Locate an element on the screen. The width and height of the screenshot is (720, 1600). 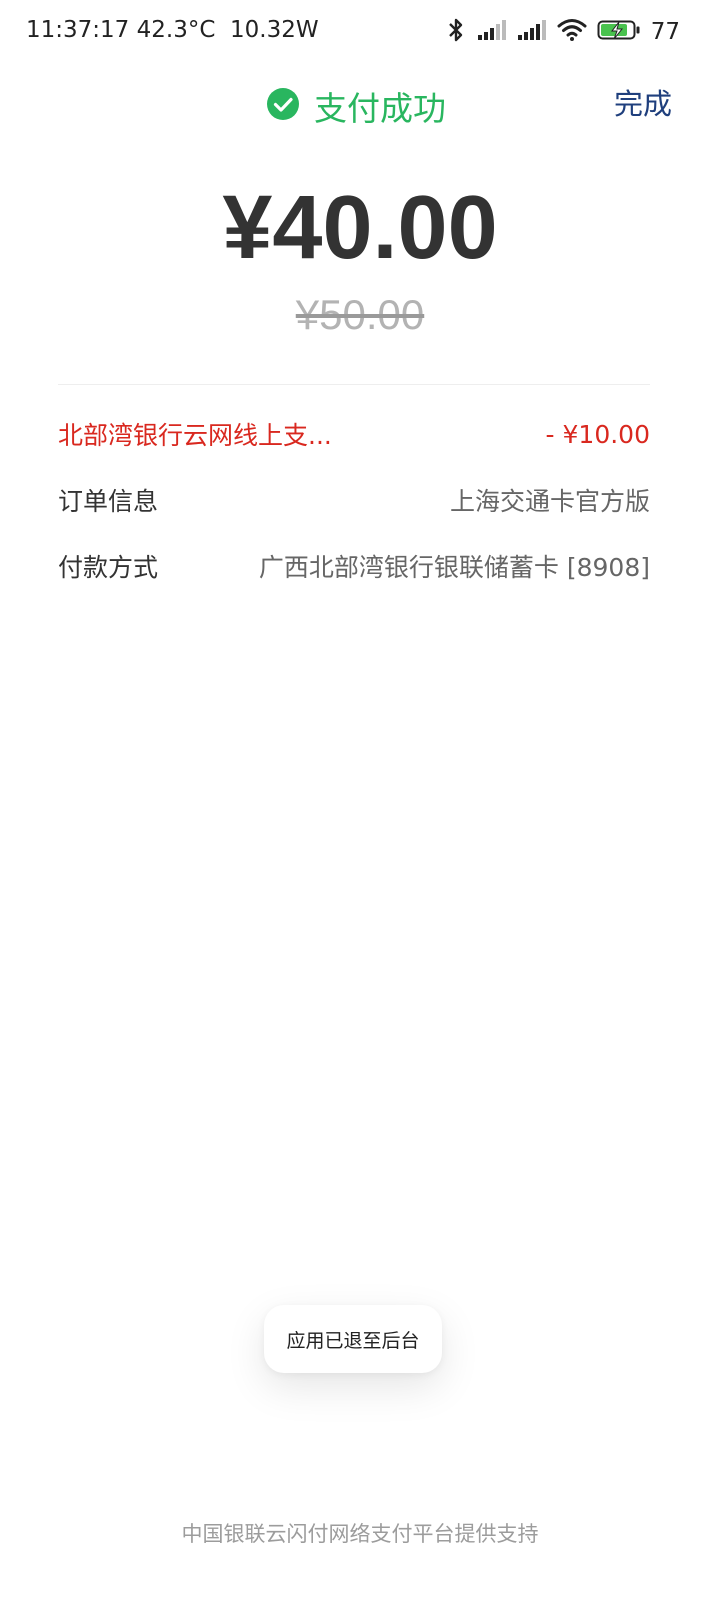
toast-message: 应用已退至后台 is located at coordinates (353, 1339).